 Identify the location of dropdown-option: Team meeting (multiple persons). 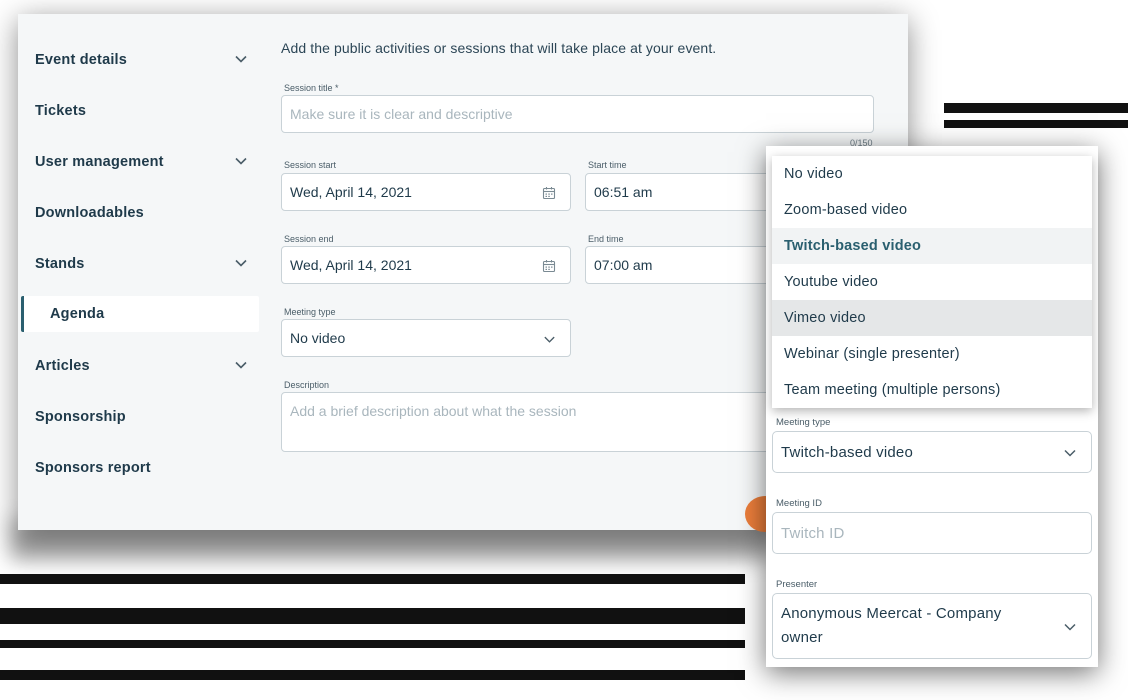
(932, 390).